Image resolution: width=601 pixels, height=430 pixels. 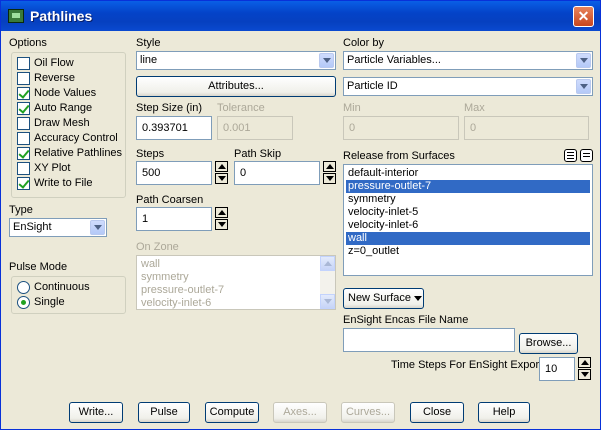 What do you see at coordinates (504, 412) in the screenshot?
I see `help-button: Help` at bounding box center [504, 412].